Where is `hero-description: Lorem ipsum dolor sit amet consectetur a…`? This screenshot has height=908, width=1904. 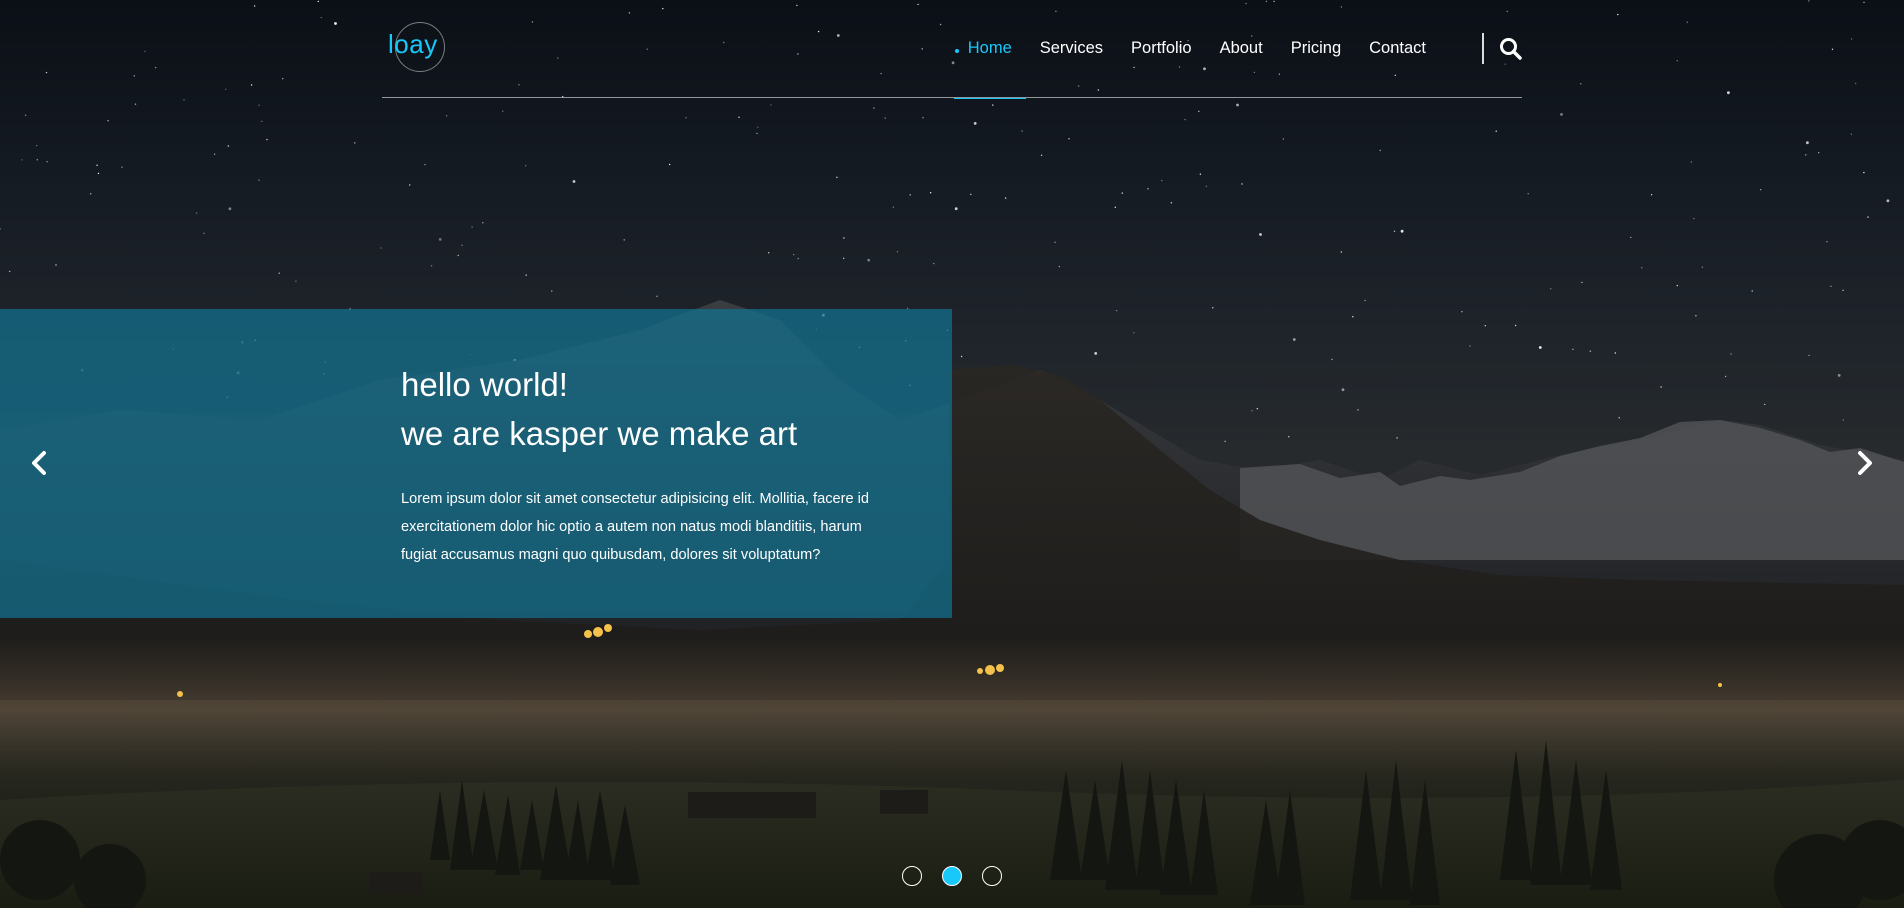
hero-description: Lorem ipsum dolor sit amet consectetur a… is located at coordinates (635, 527).